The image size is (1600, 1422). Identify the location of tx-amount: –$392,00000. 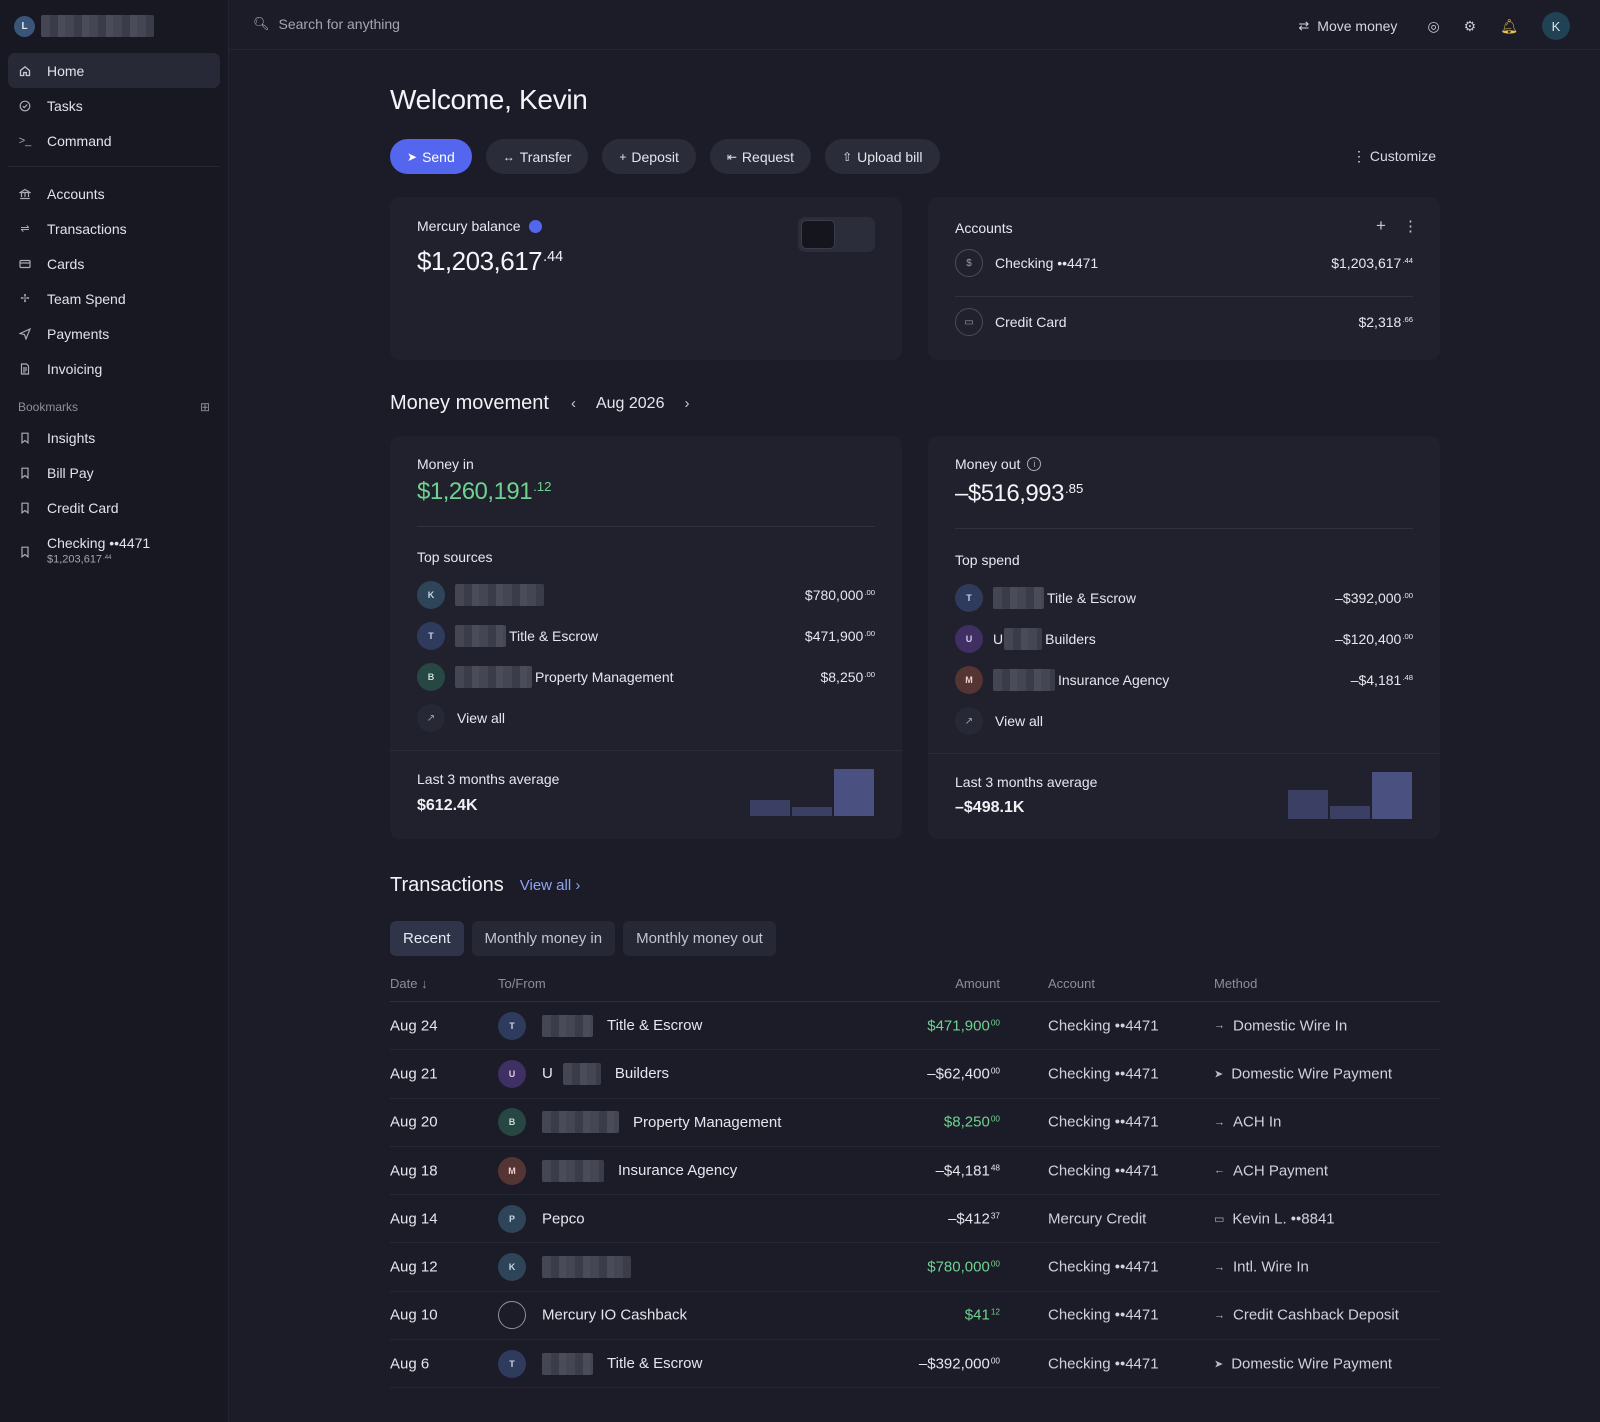
(959, 1364).